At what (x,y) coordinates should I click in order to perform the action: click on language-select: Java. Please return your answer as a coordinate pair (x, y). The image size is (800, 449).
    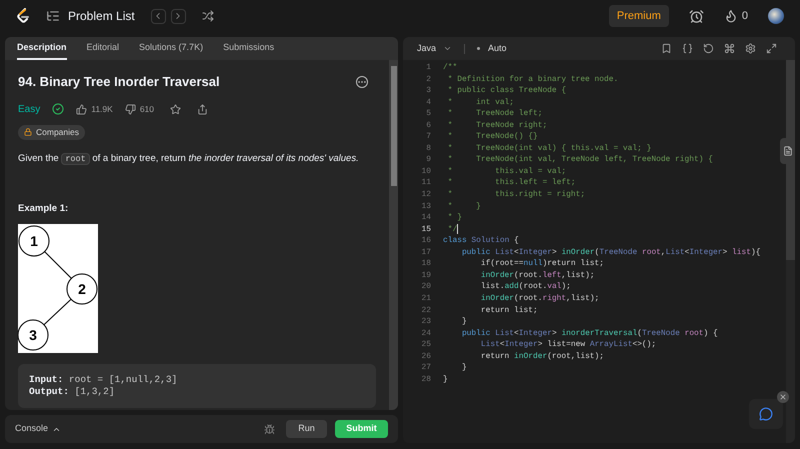
    Looking at the image, I should click on (434, 49).